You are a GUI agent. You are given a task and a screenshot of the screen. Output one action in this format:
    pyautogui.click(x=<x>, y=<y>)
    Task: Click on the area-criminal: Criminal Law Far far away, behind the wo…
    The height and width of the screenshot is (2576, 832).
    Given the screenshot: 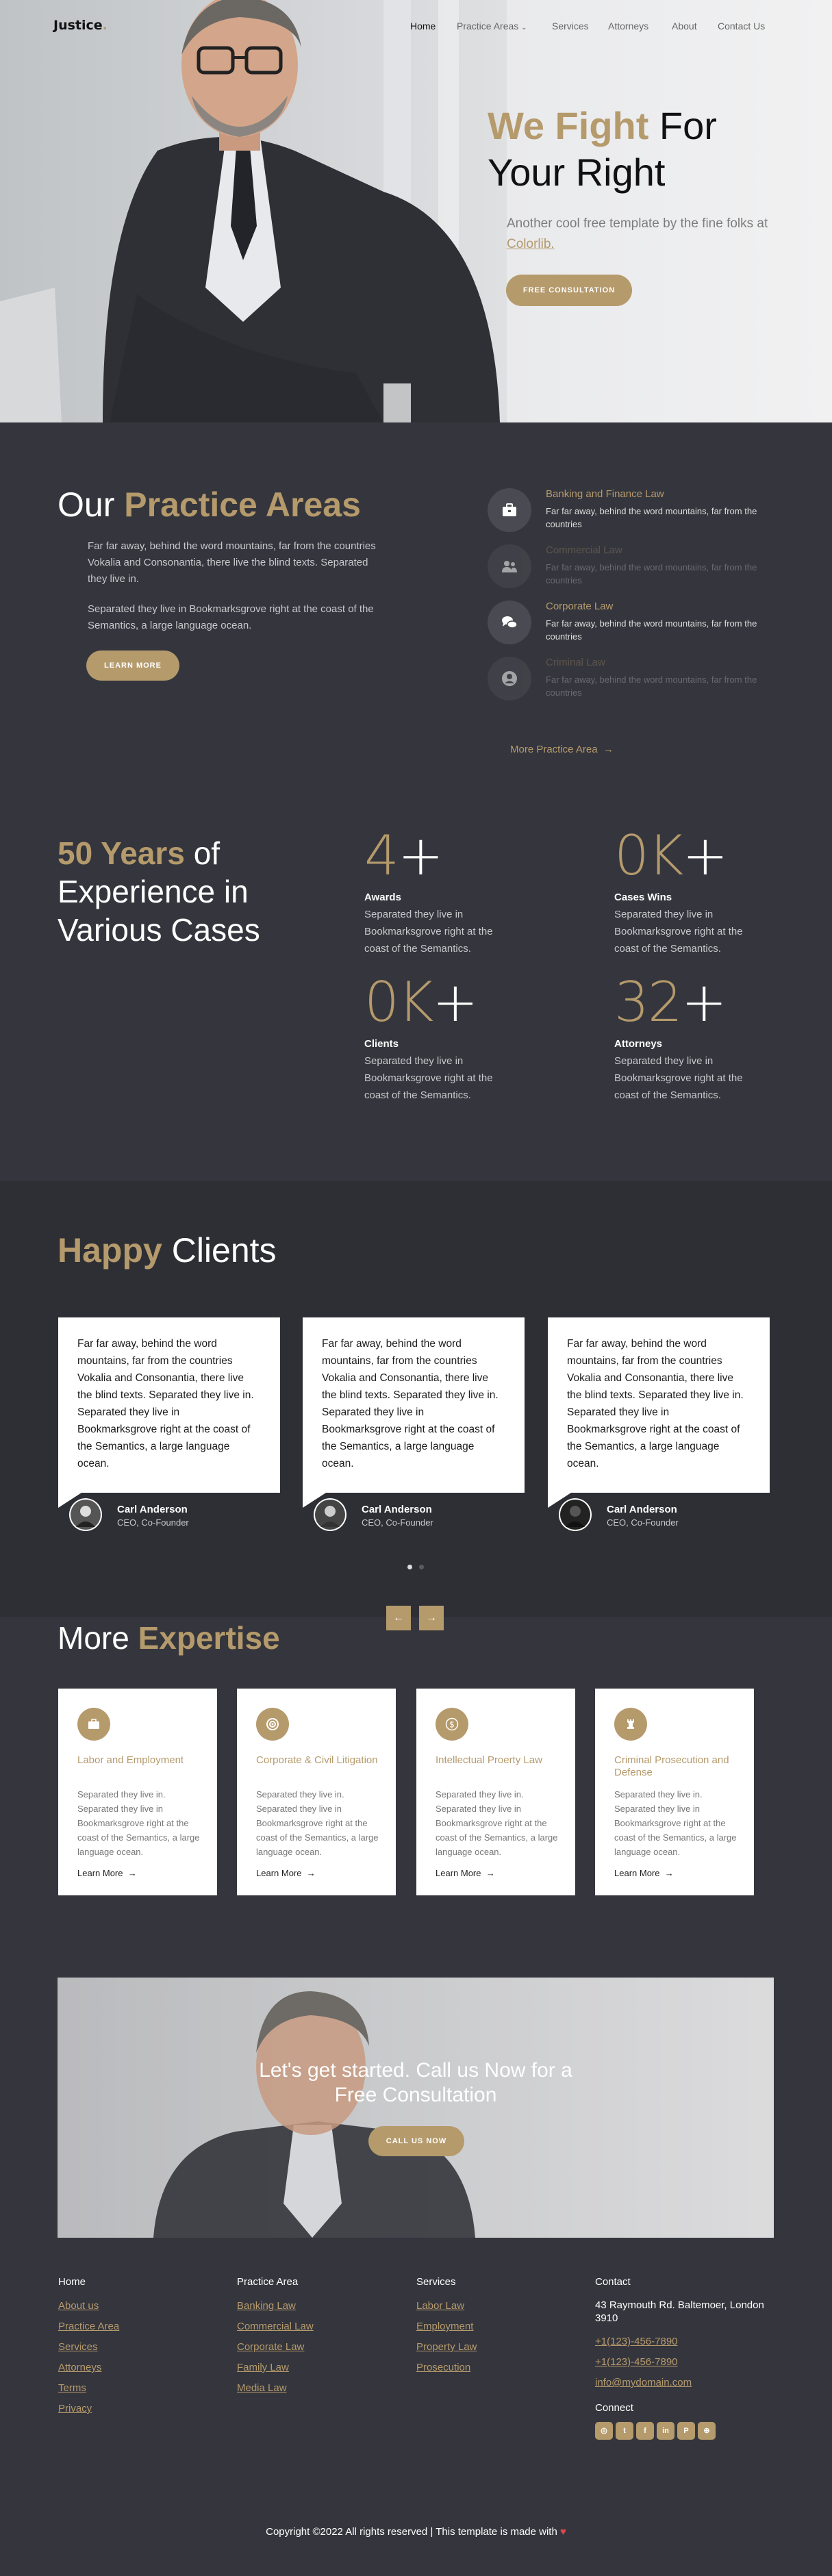 What is the action you would take?
    pyautogui.click(x=639, y=681)
    